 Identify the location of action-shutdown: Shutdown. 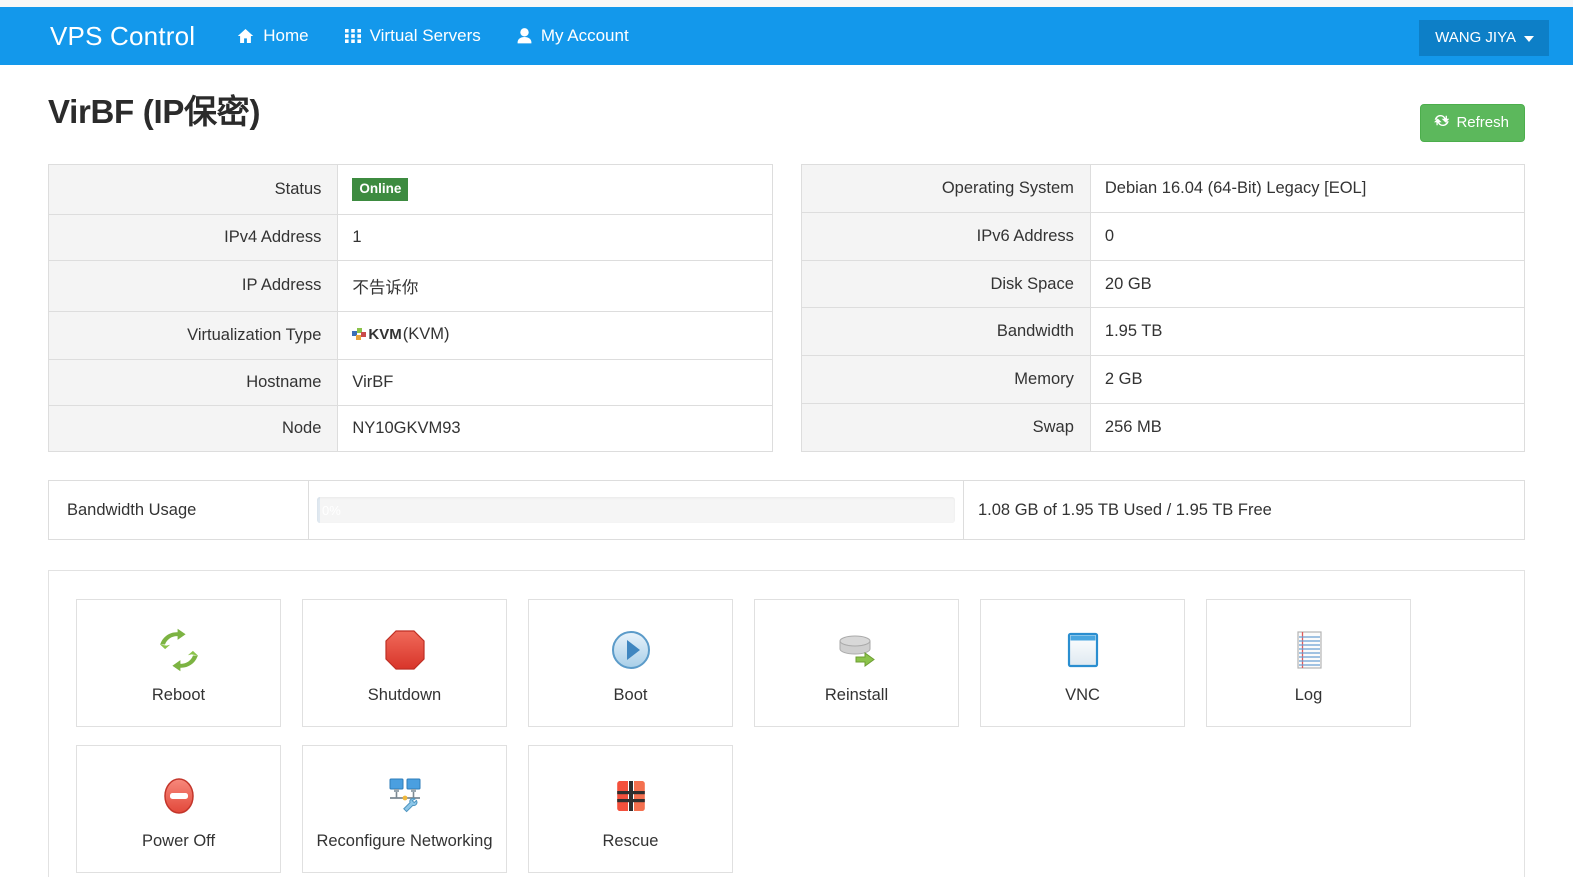
(404, 663).